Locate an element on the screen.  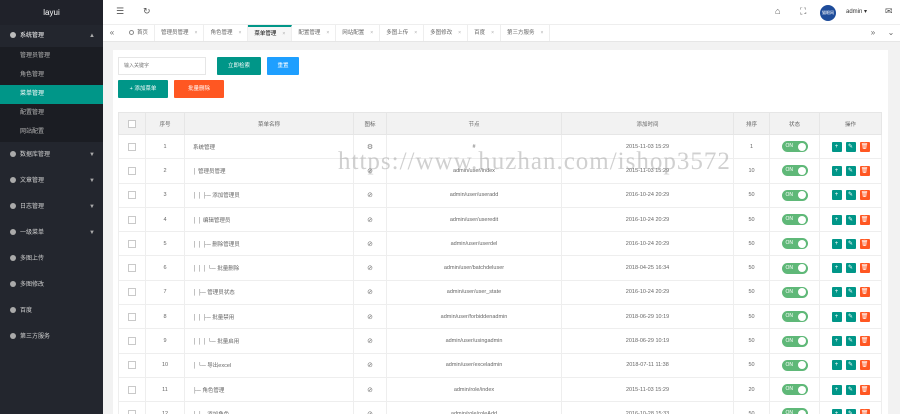
tab-item: 配置管理 × is located at coordinates (314, 33).